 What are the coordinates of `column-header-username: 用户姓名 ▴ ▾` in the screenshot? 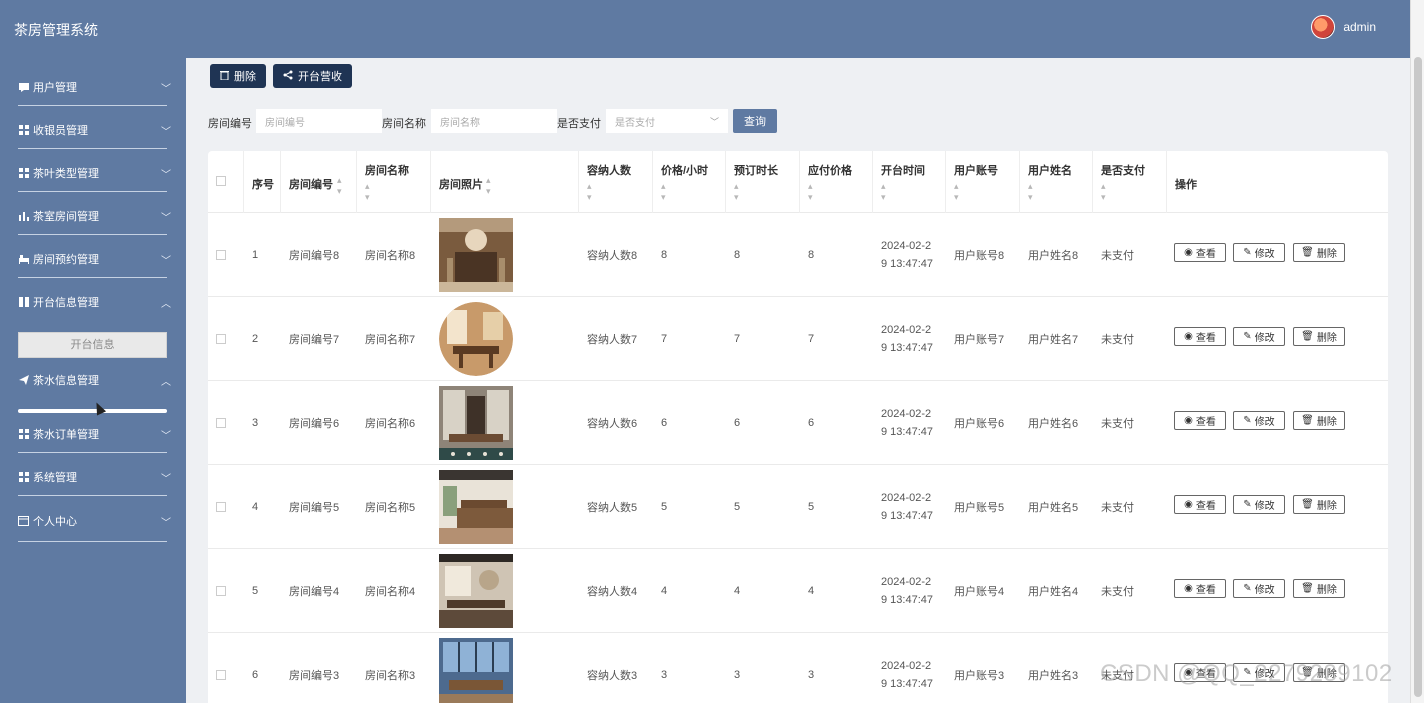 It's located at (1056, 182).